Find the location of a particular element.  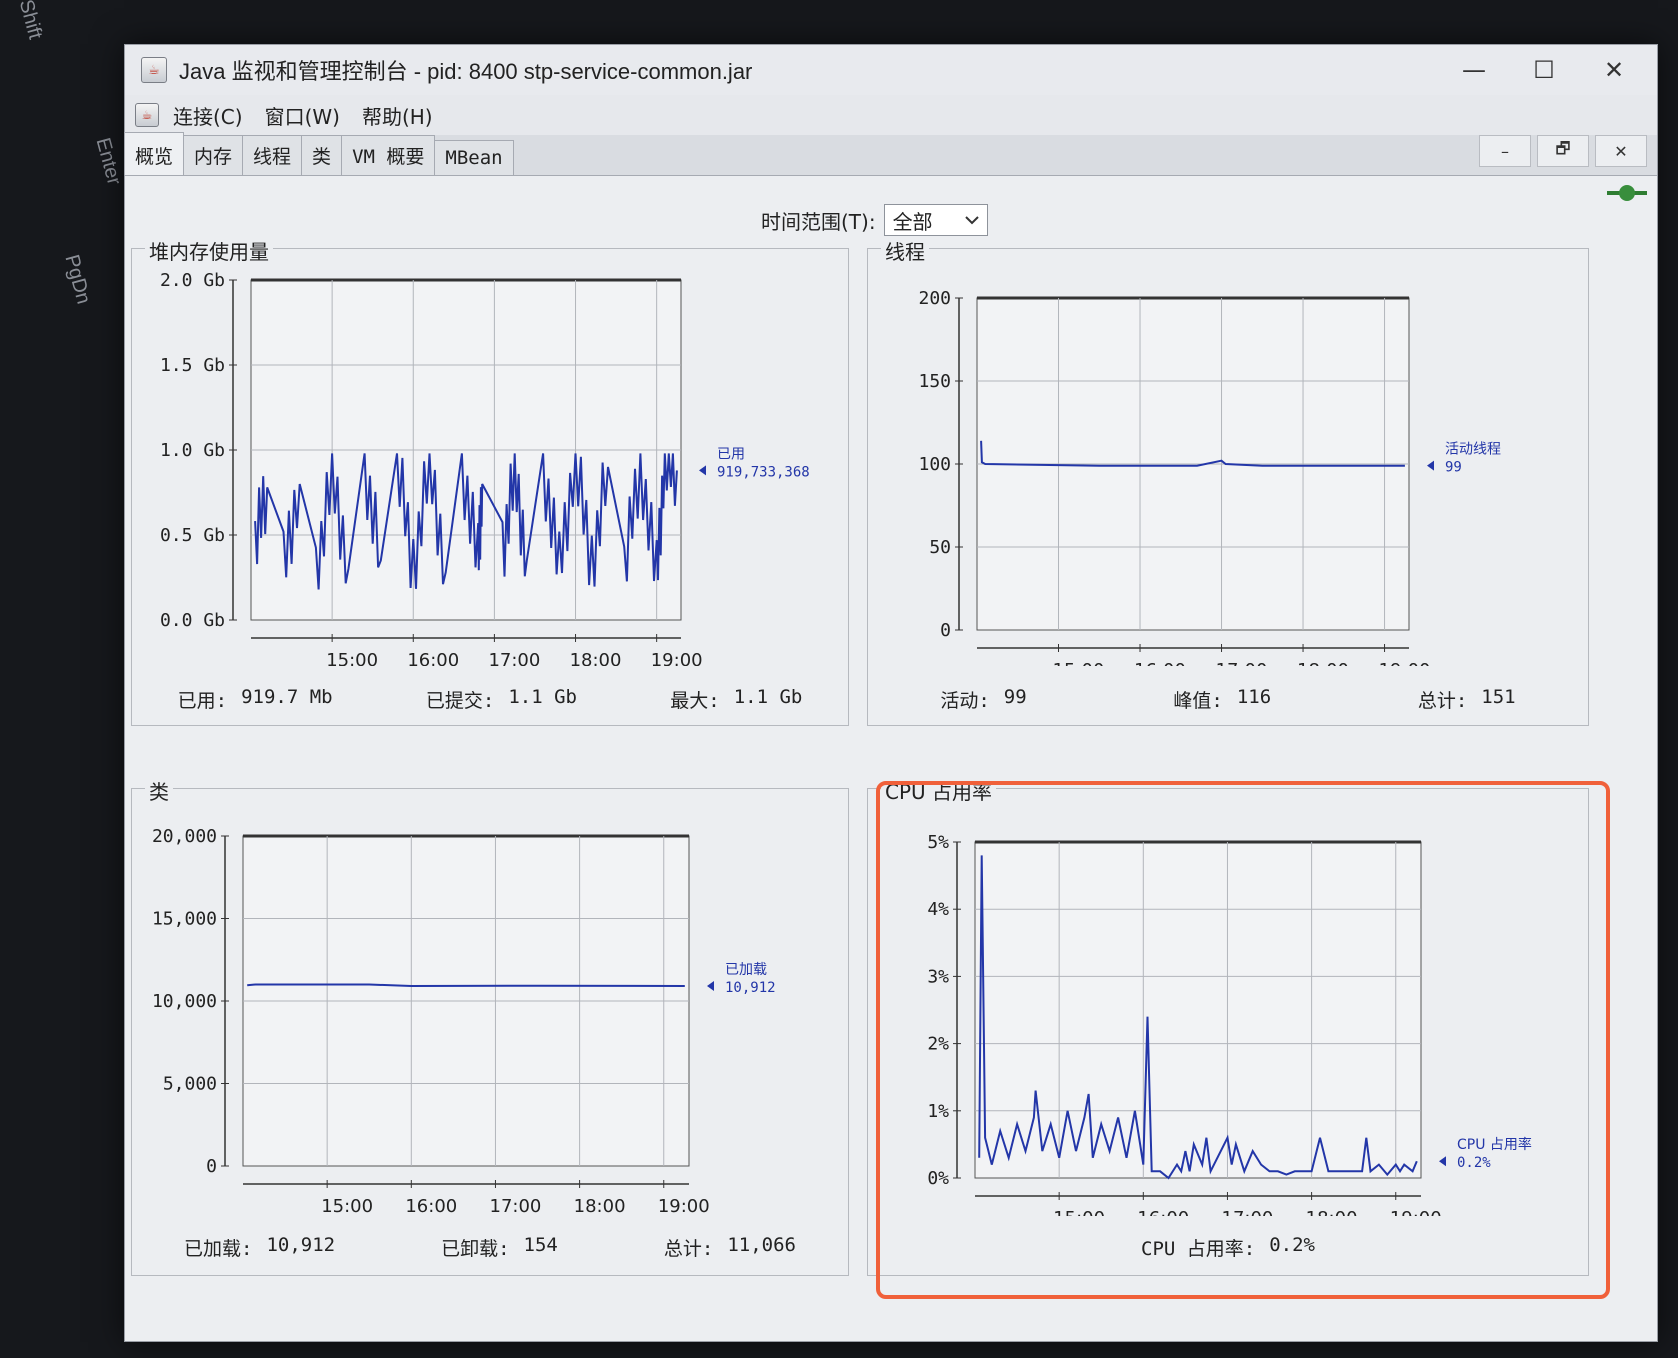

menu-connect: 连接(C) is located at coordinates (208, 115).